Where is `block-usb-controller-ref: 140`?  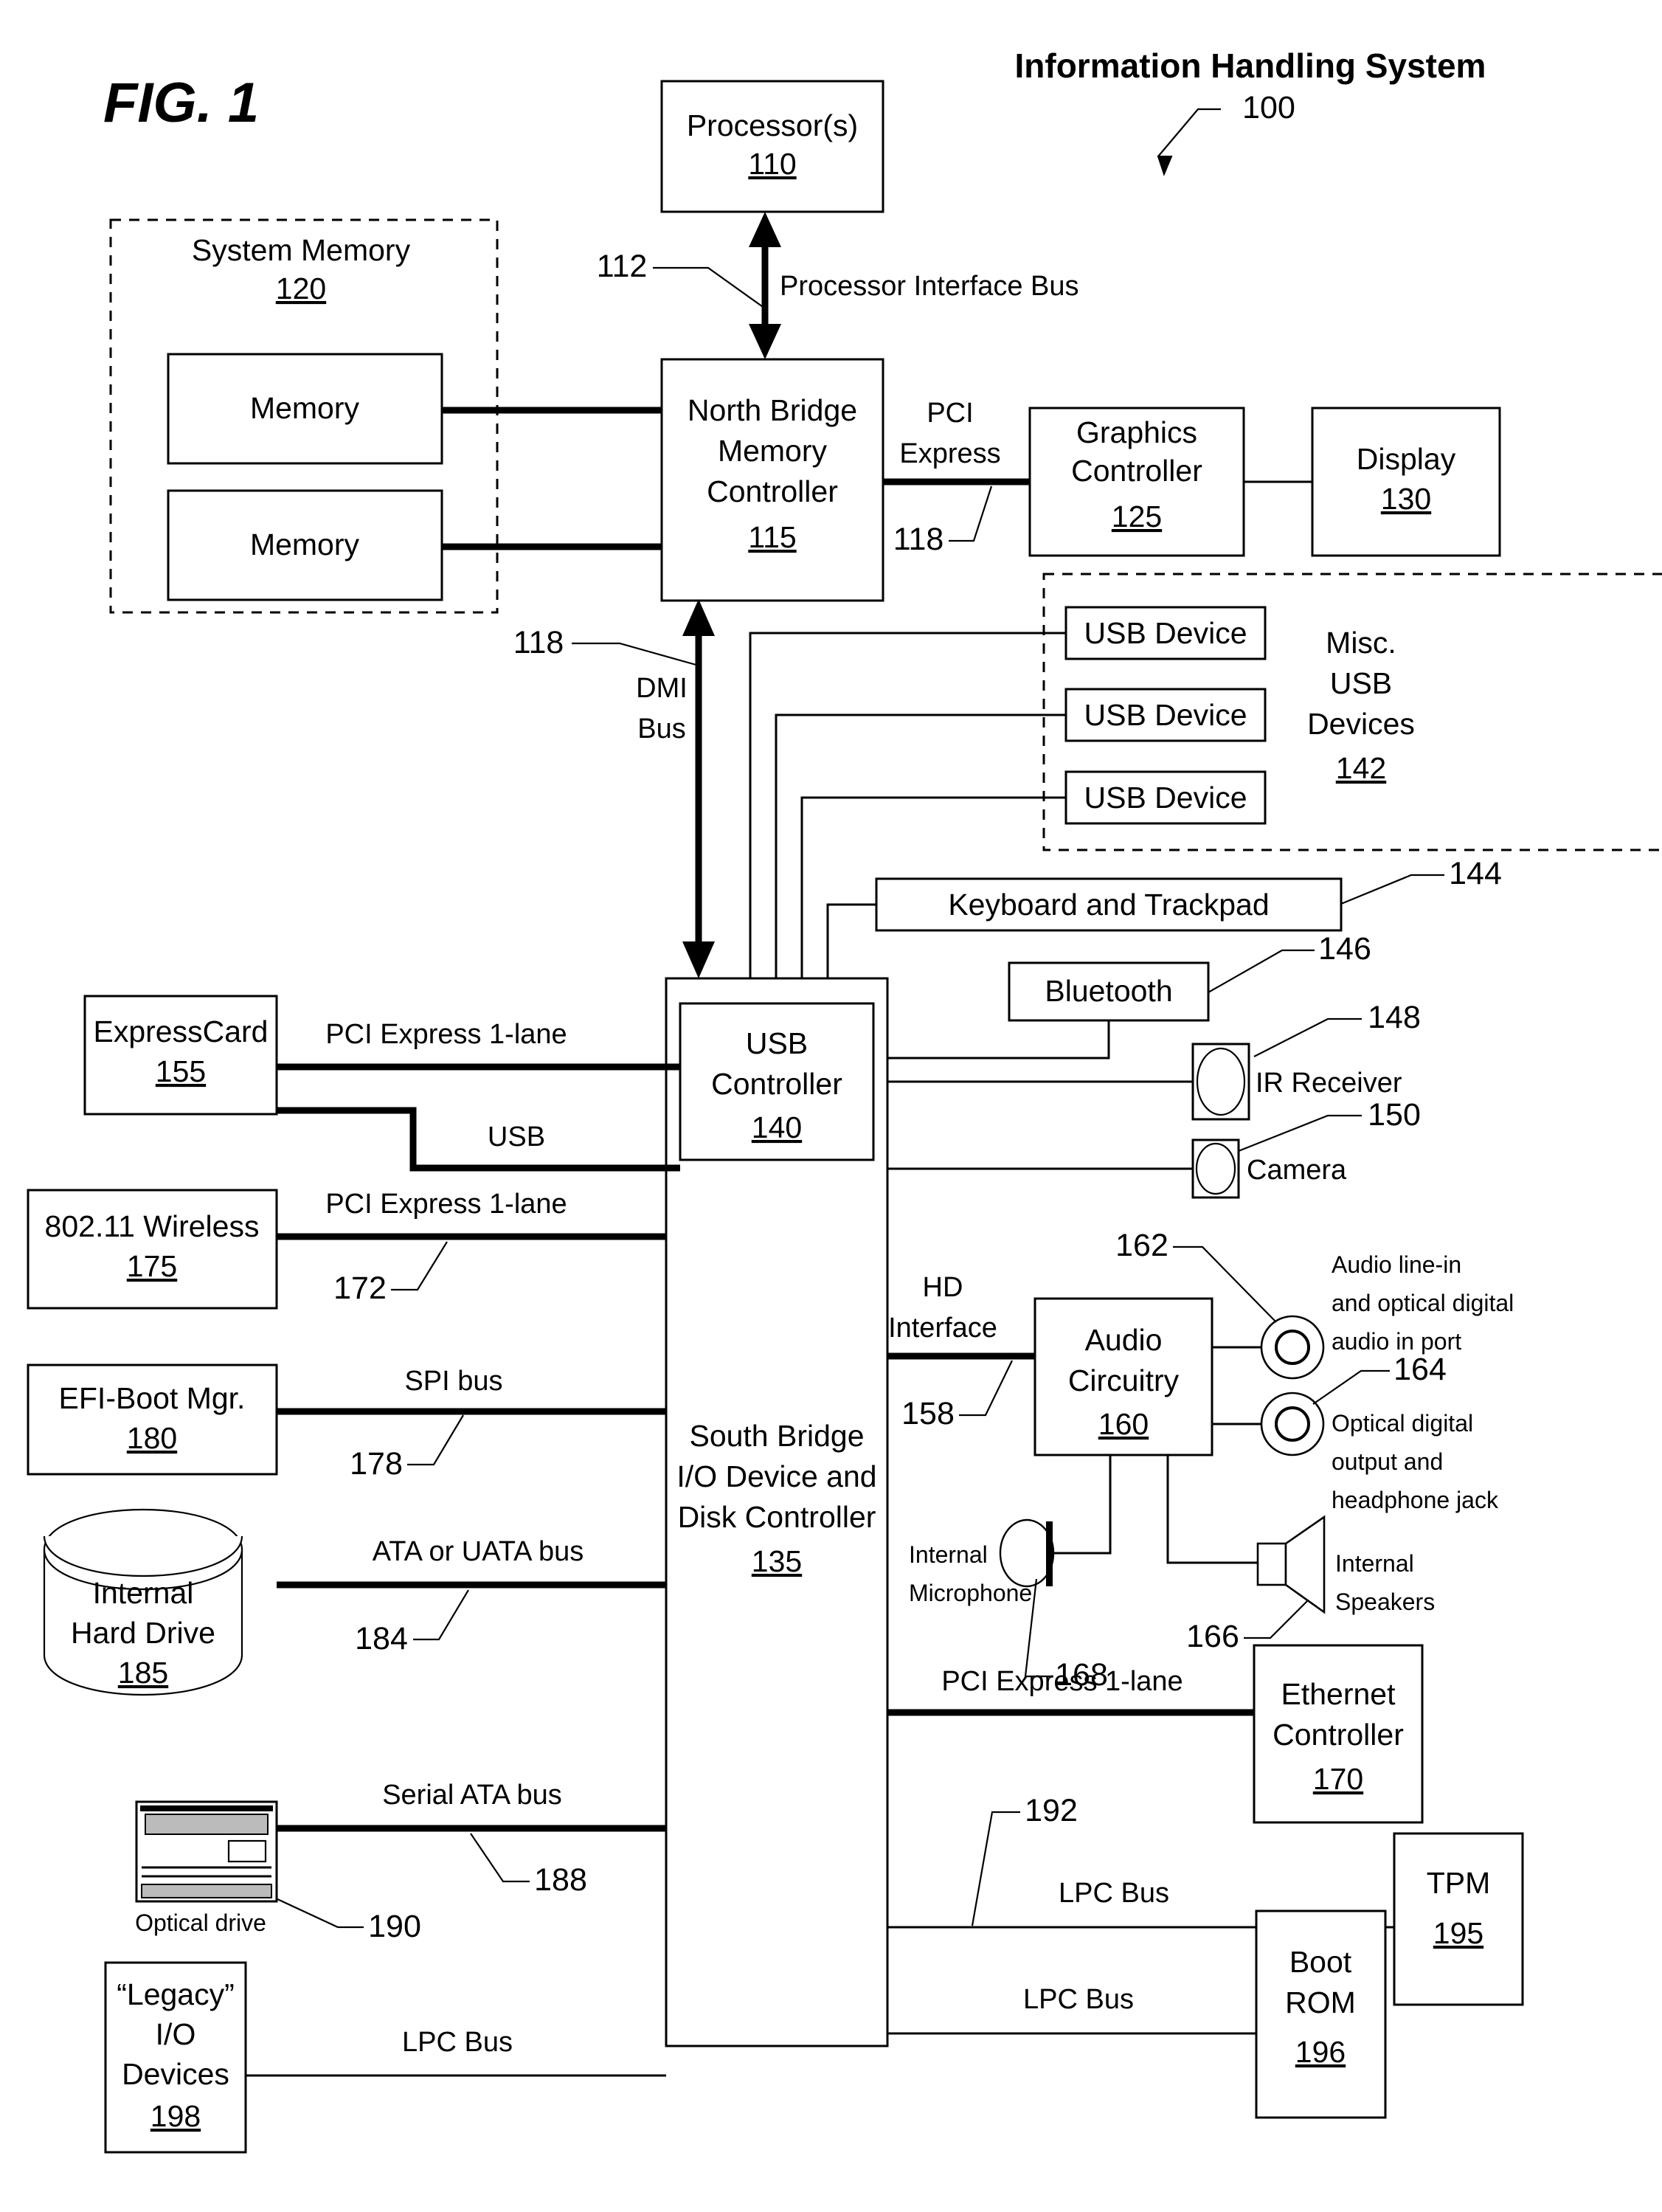
block-usb-controller-ref: 140 is located at coordinates (777, 1127).